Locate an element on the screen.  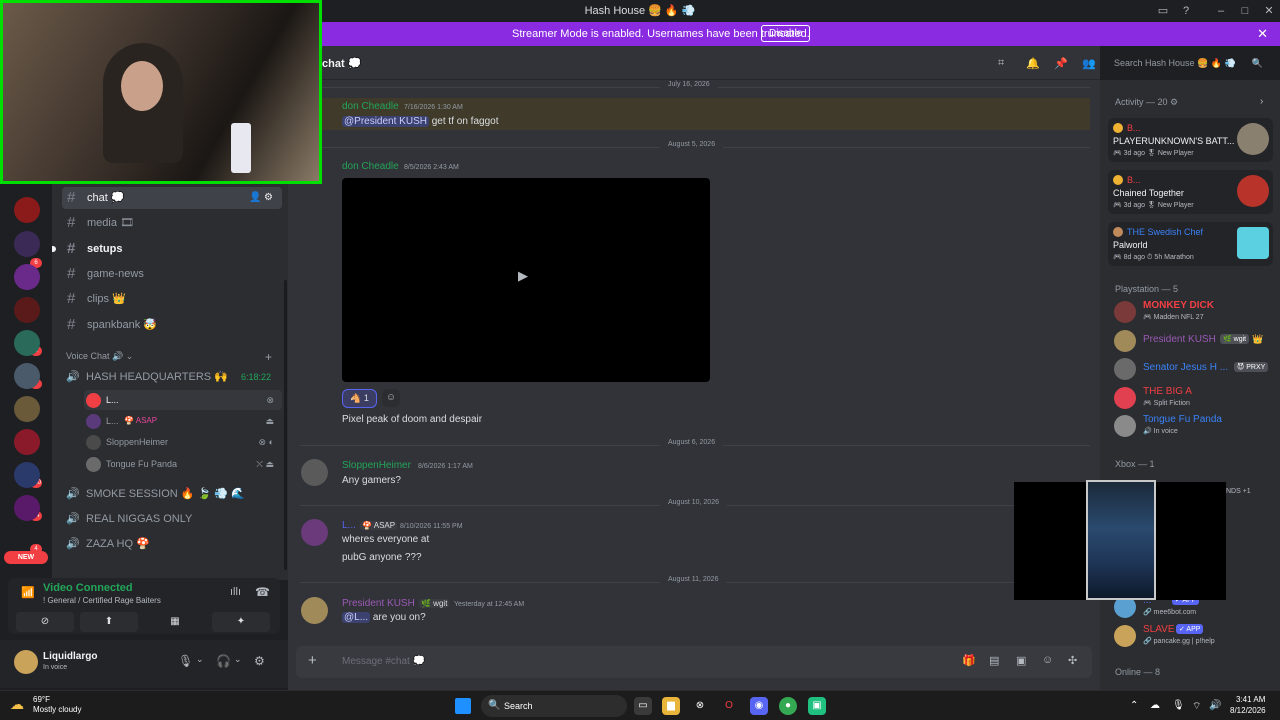
weather-icon: ☁ is located at coordinates (17, 704).